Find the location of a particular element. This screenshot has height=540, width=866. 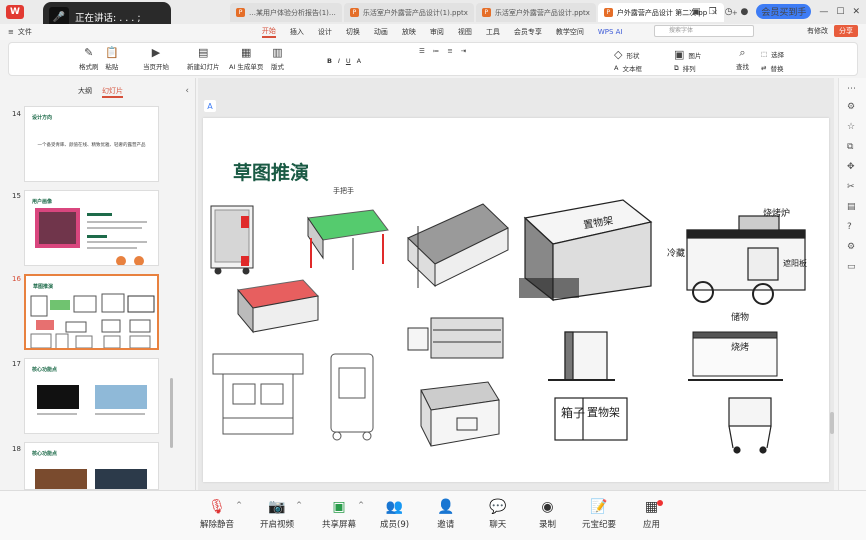

members-button: 👥 成员(9) is located at coordinates (394, 514).